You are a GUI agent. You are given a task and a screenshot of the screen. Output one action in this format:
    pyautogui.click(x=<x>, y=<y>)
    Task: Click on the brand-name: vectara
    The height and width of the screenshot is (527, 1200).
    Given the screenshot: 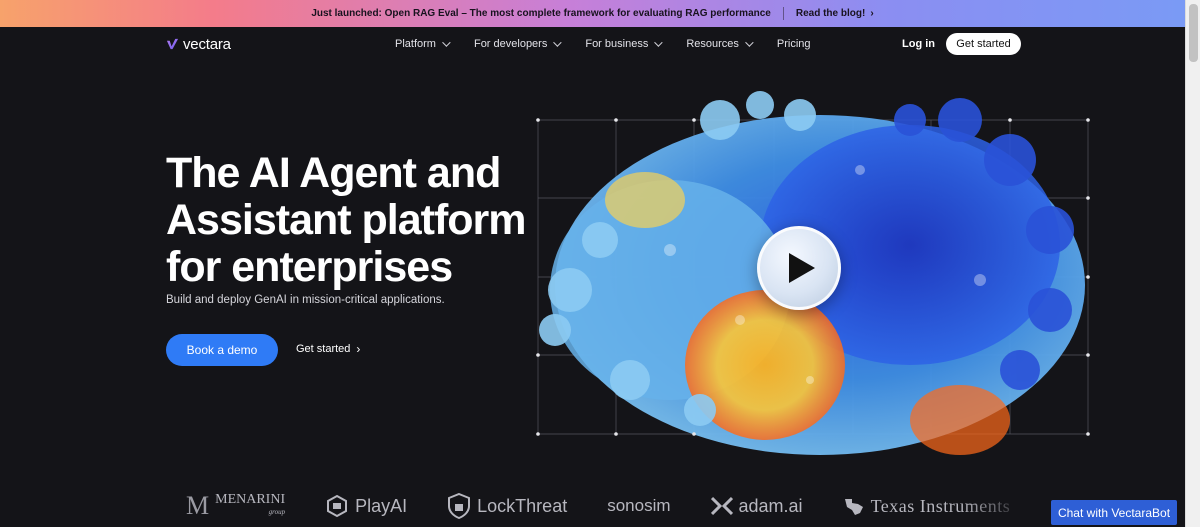 What is the action you would take?
    pyautogui.click(x=207, y=44)
    